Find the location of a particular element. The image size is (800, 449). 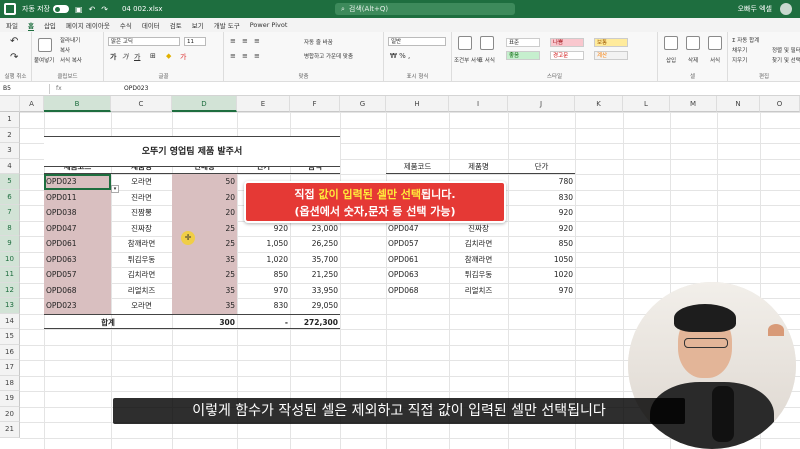

find-select-button: 찾기 및 선택 is located at coordinates (786, 60).